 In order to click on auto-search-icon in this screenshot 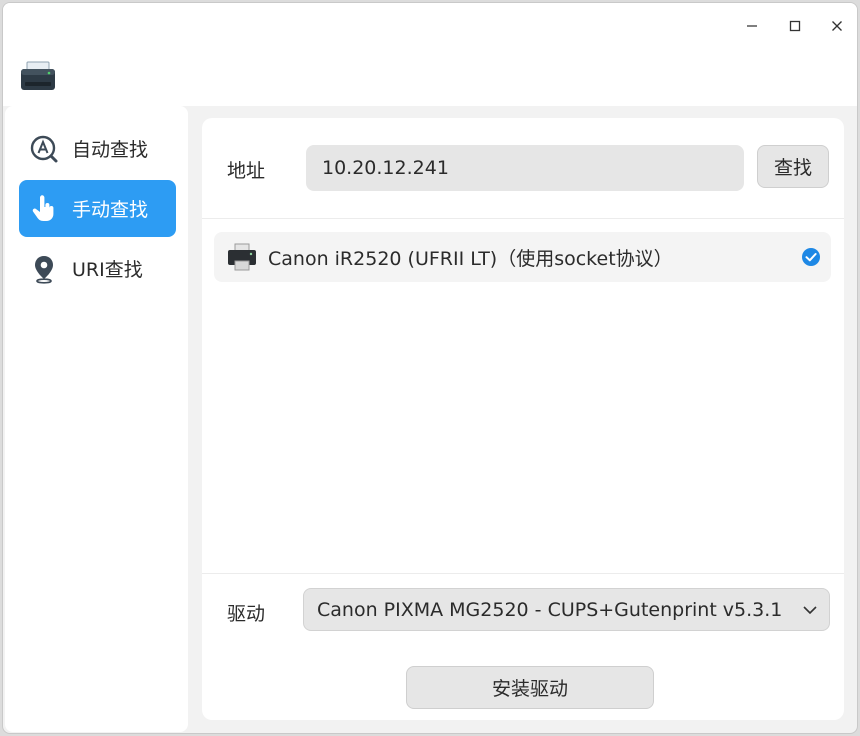, I will do `click(44, 149)`.